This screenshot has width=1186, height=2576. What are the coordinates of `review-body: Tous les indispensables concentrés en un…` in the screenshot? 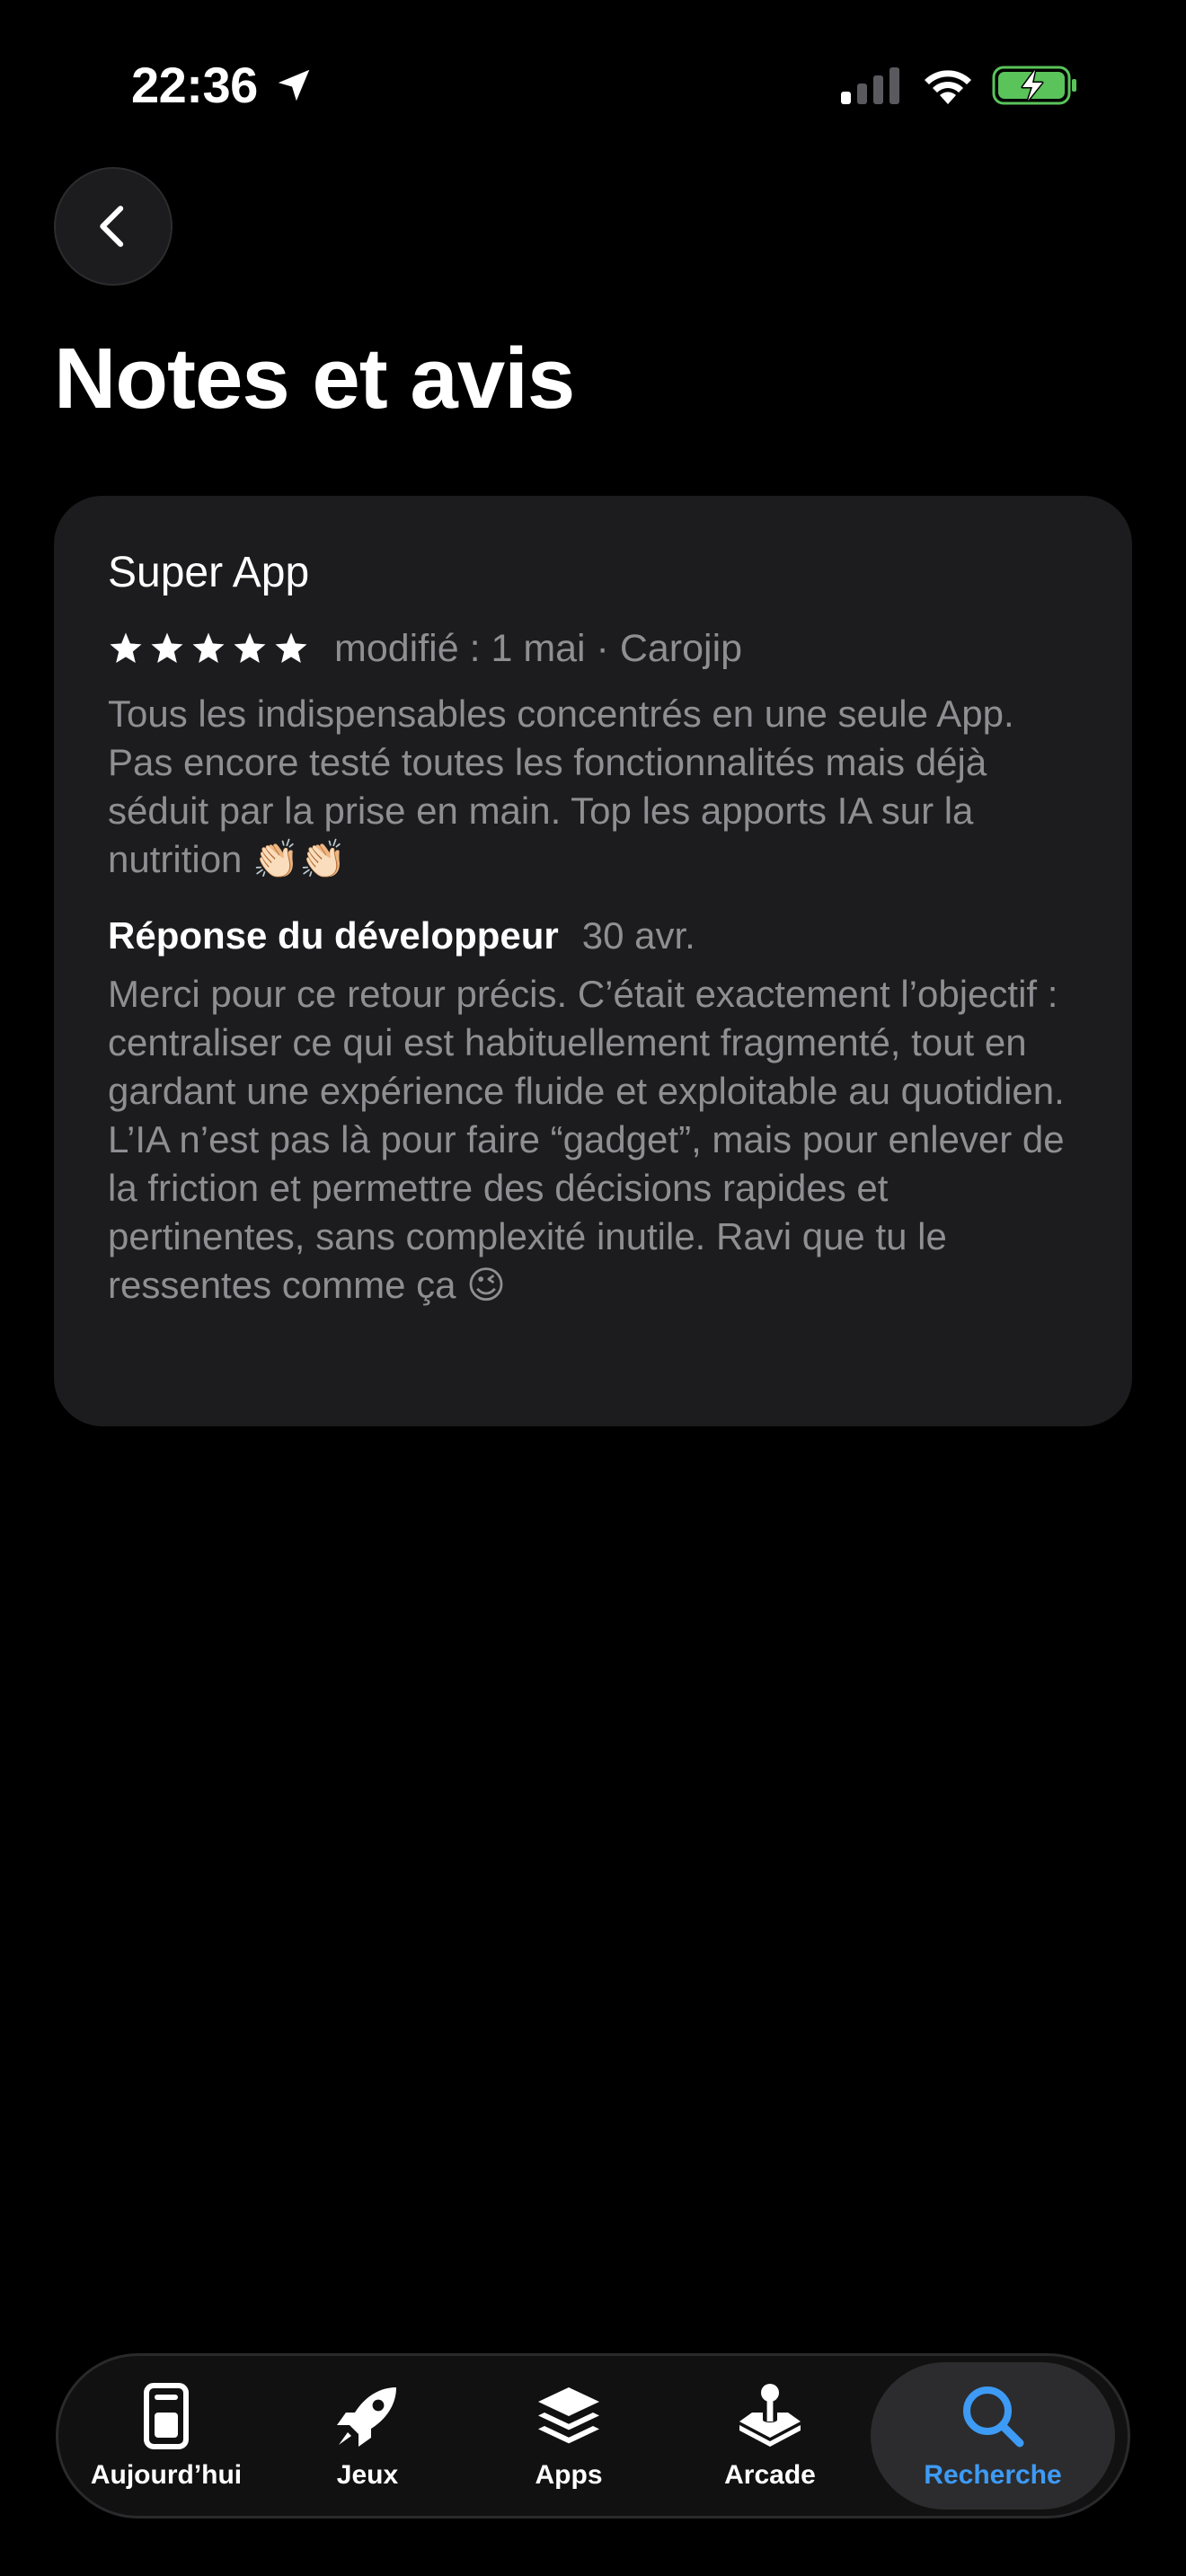 It's located at (561, 786).